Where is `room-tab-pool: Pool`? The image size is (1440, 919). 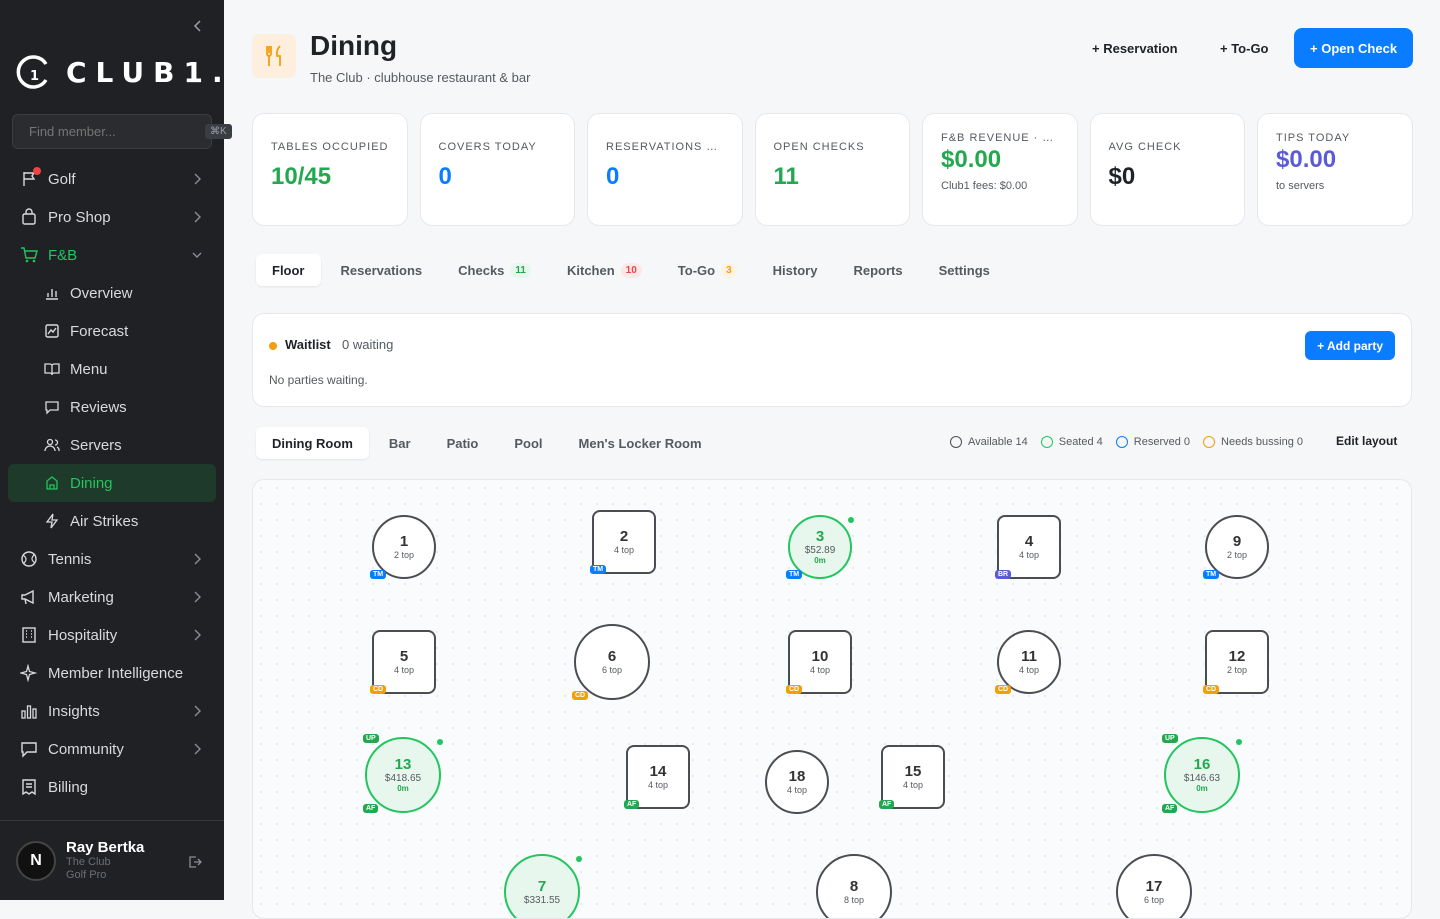
room-tab-pool: Pool is located at coordinates (528, 443).